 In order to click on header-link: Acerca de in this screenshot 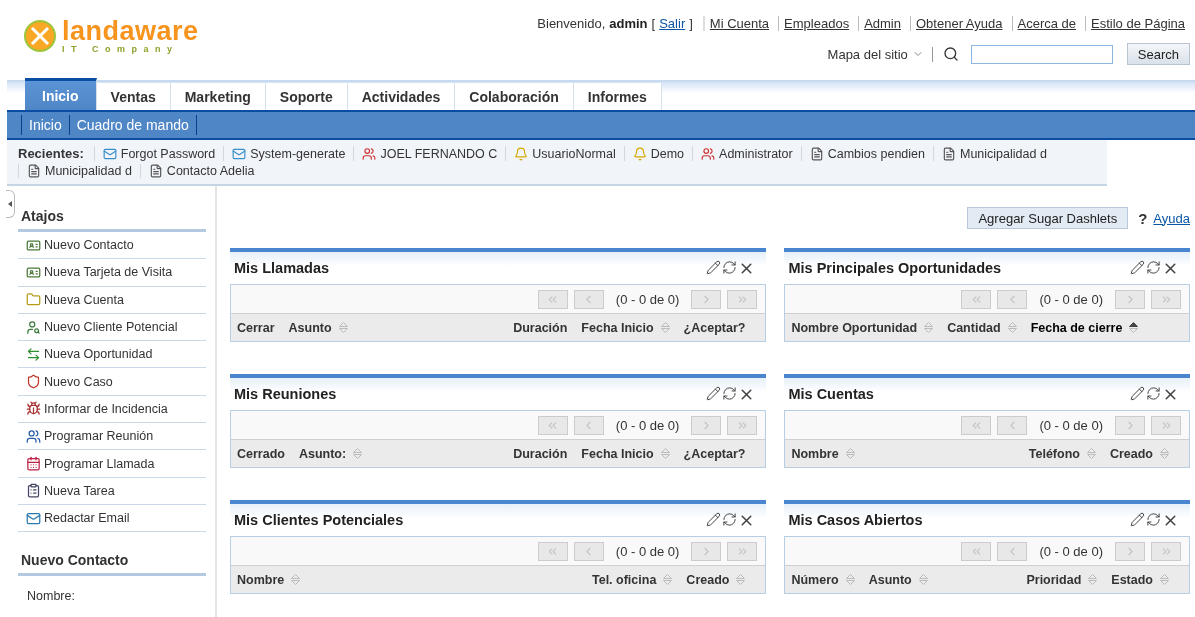, I will do `click(1046, 23)`.